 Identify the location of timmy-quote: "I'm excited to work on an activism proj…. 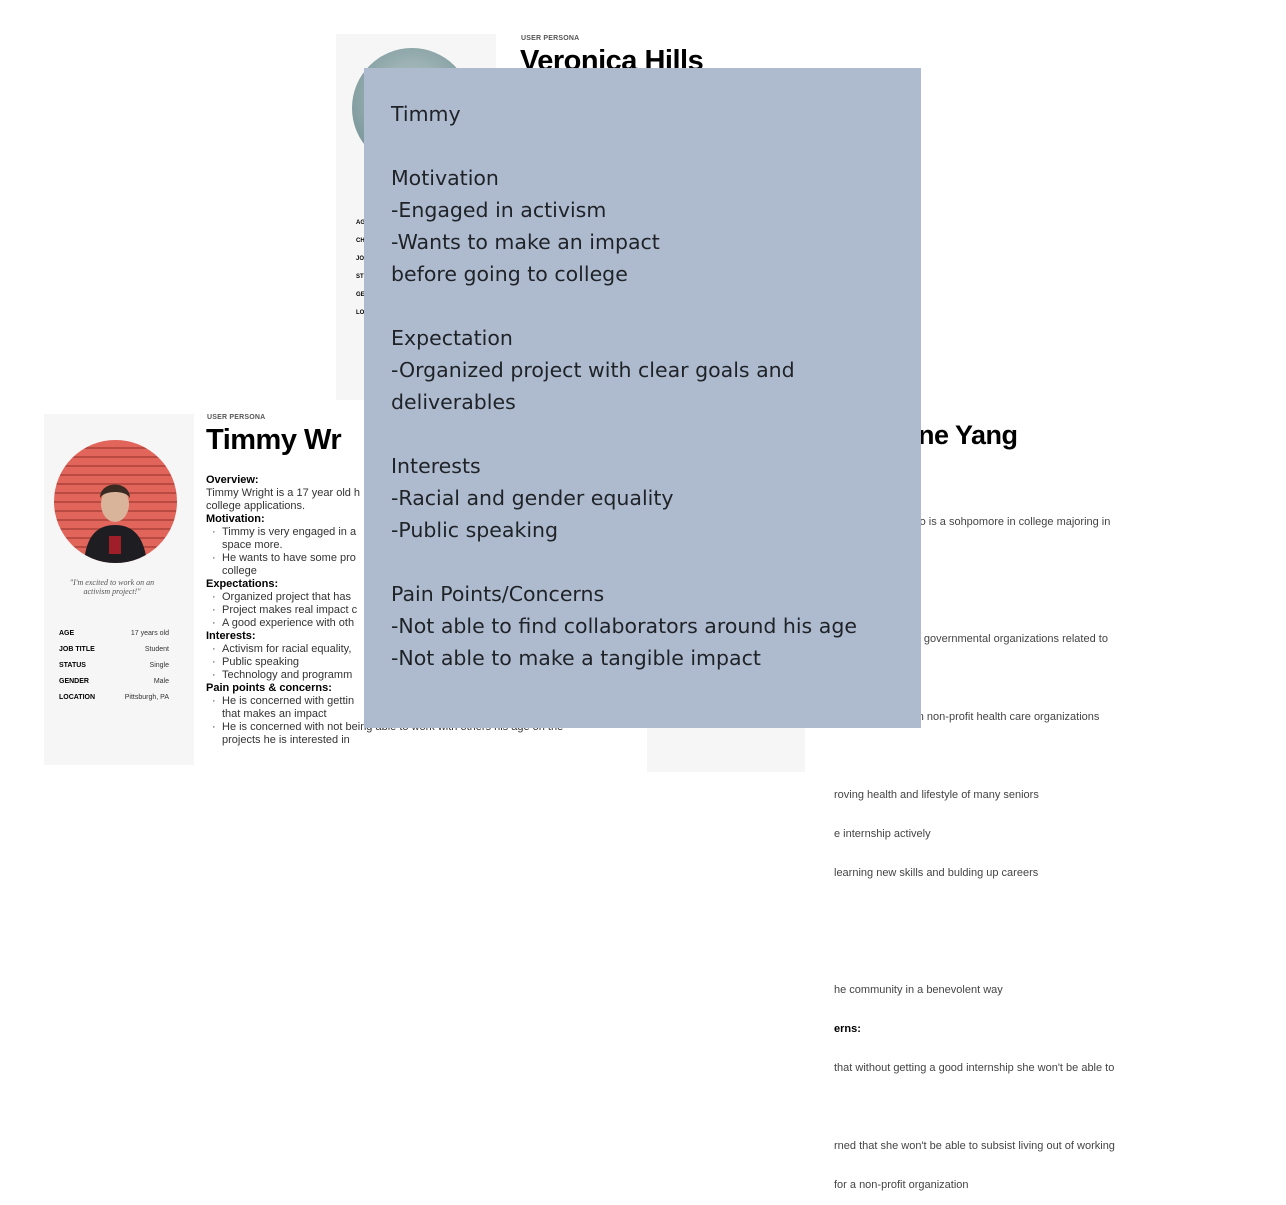
(112, 587).